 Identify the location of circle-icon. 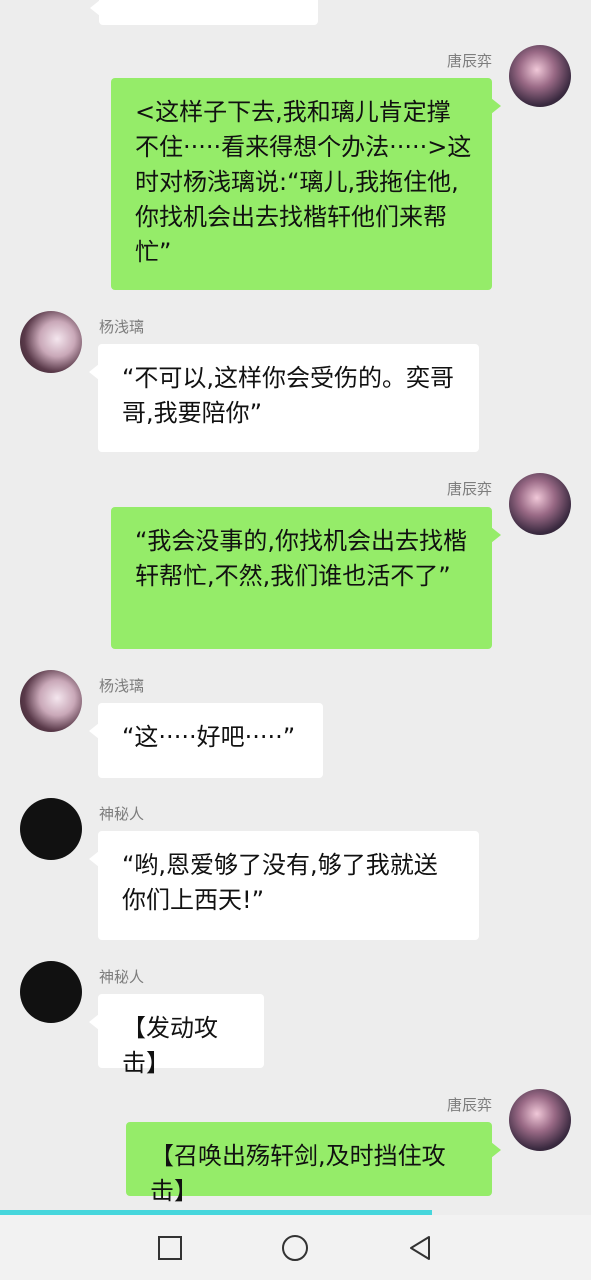
(295, 1248).